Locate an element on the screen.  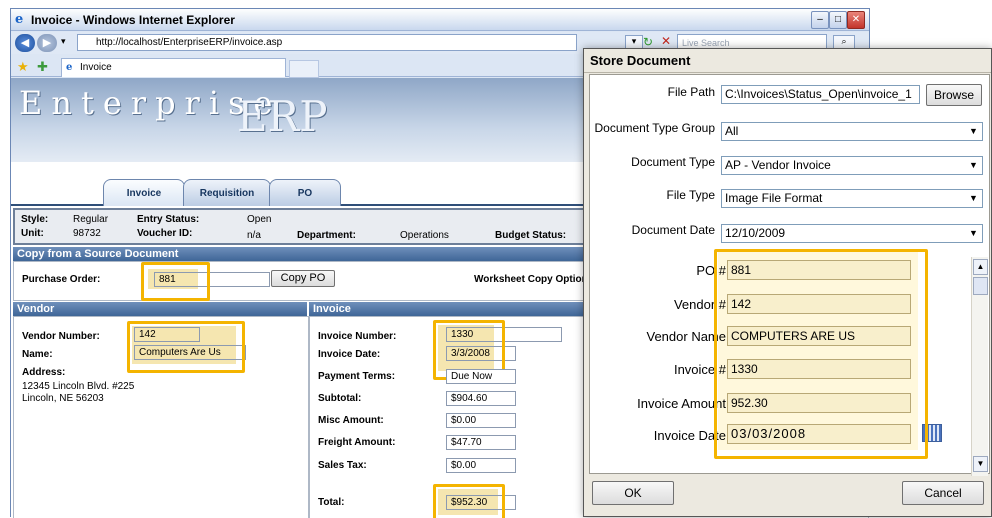
address-label: Address: is located at coordinates (44, 372).